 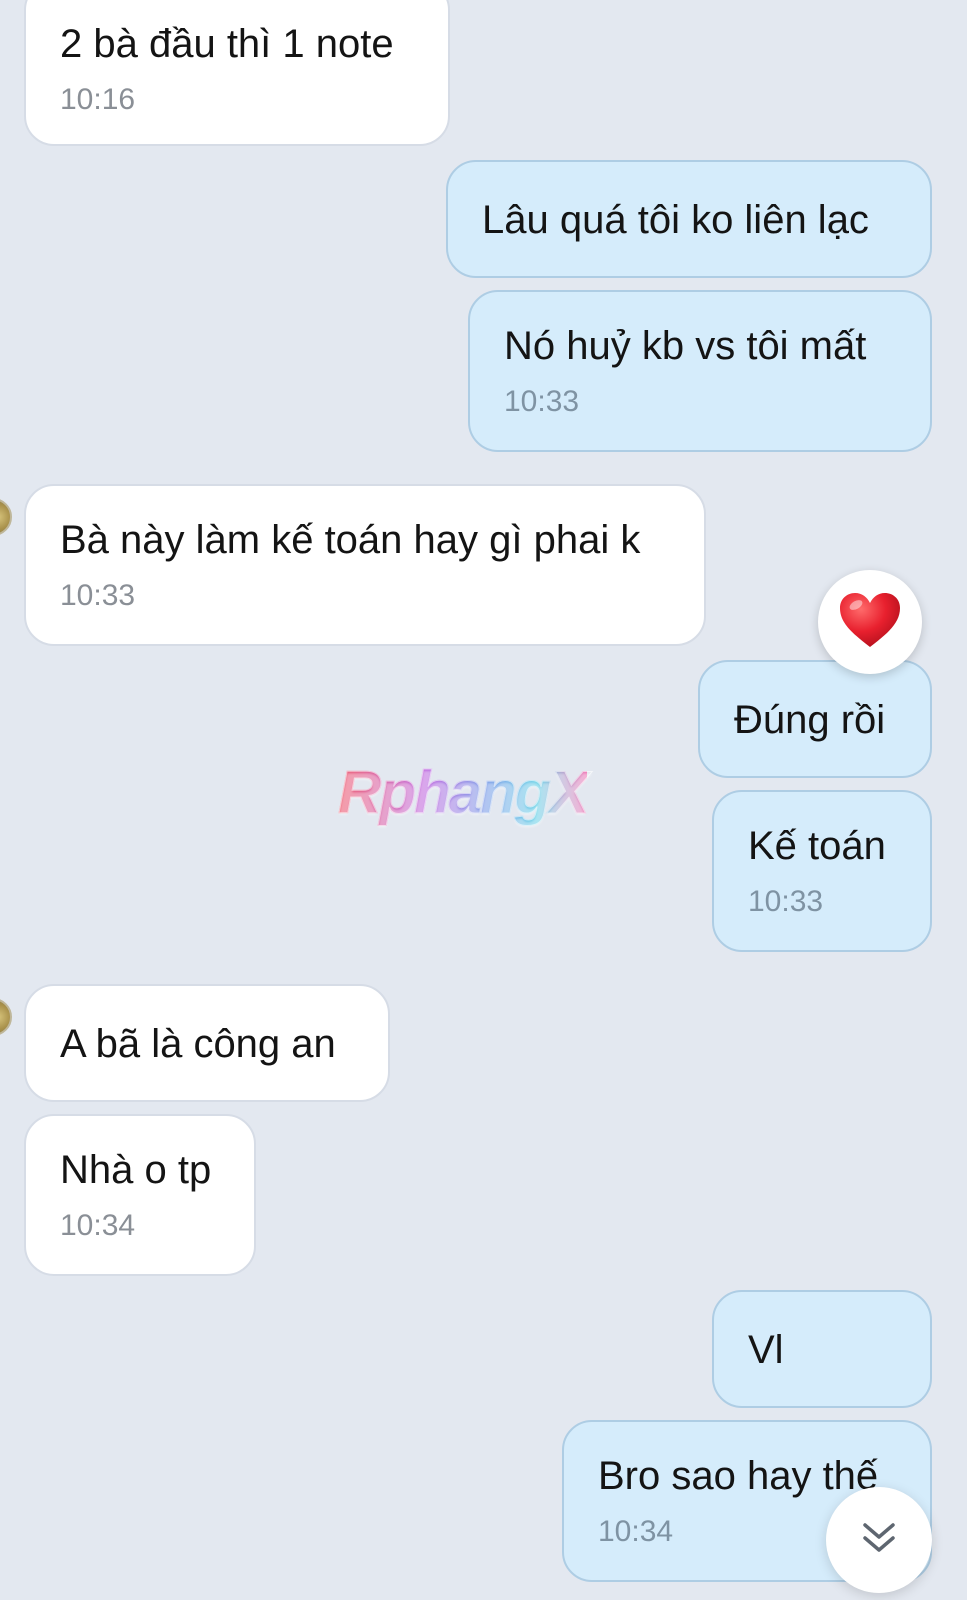 What do you see at coordinates (198, 1044) in the screenshot?
I see `message-text: A bã là công an` at bounding box center [198, 1044].